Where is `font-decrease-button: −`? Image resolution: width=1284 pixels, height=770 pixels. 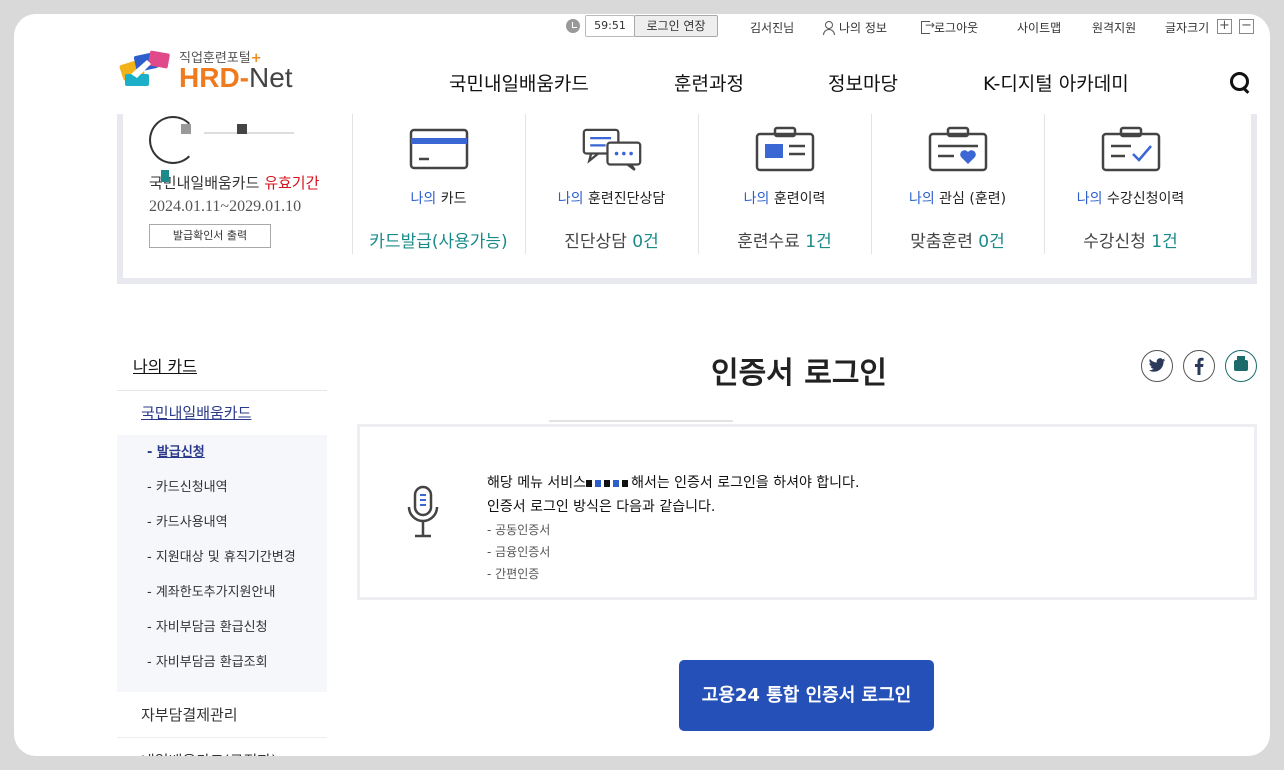 font-decrease-button: − is located at coordinates (1246, 26).